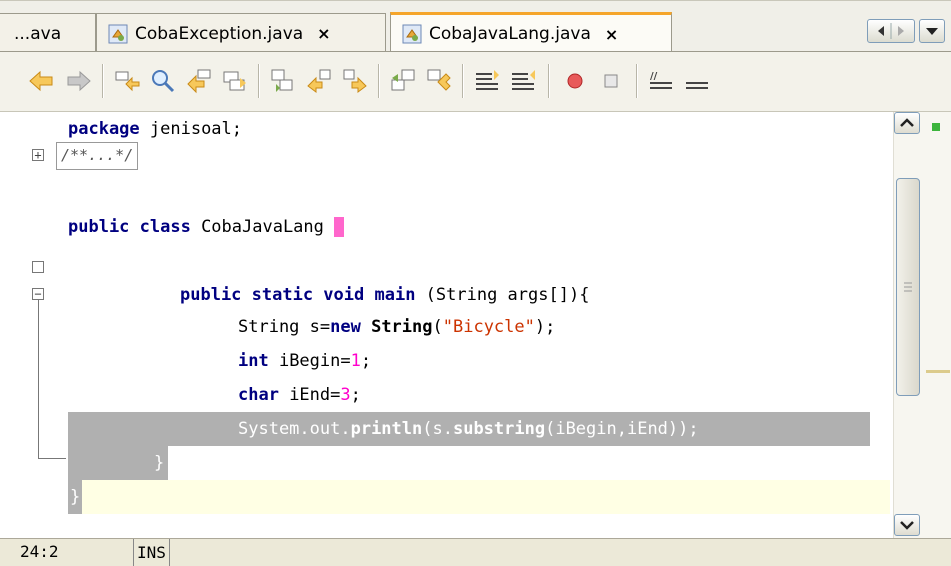 The width and height of the screenshot is (951, 566). Describe the element at coordinates (127, 81) in the screenshot. I see `find-selection-icon` at that location.